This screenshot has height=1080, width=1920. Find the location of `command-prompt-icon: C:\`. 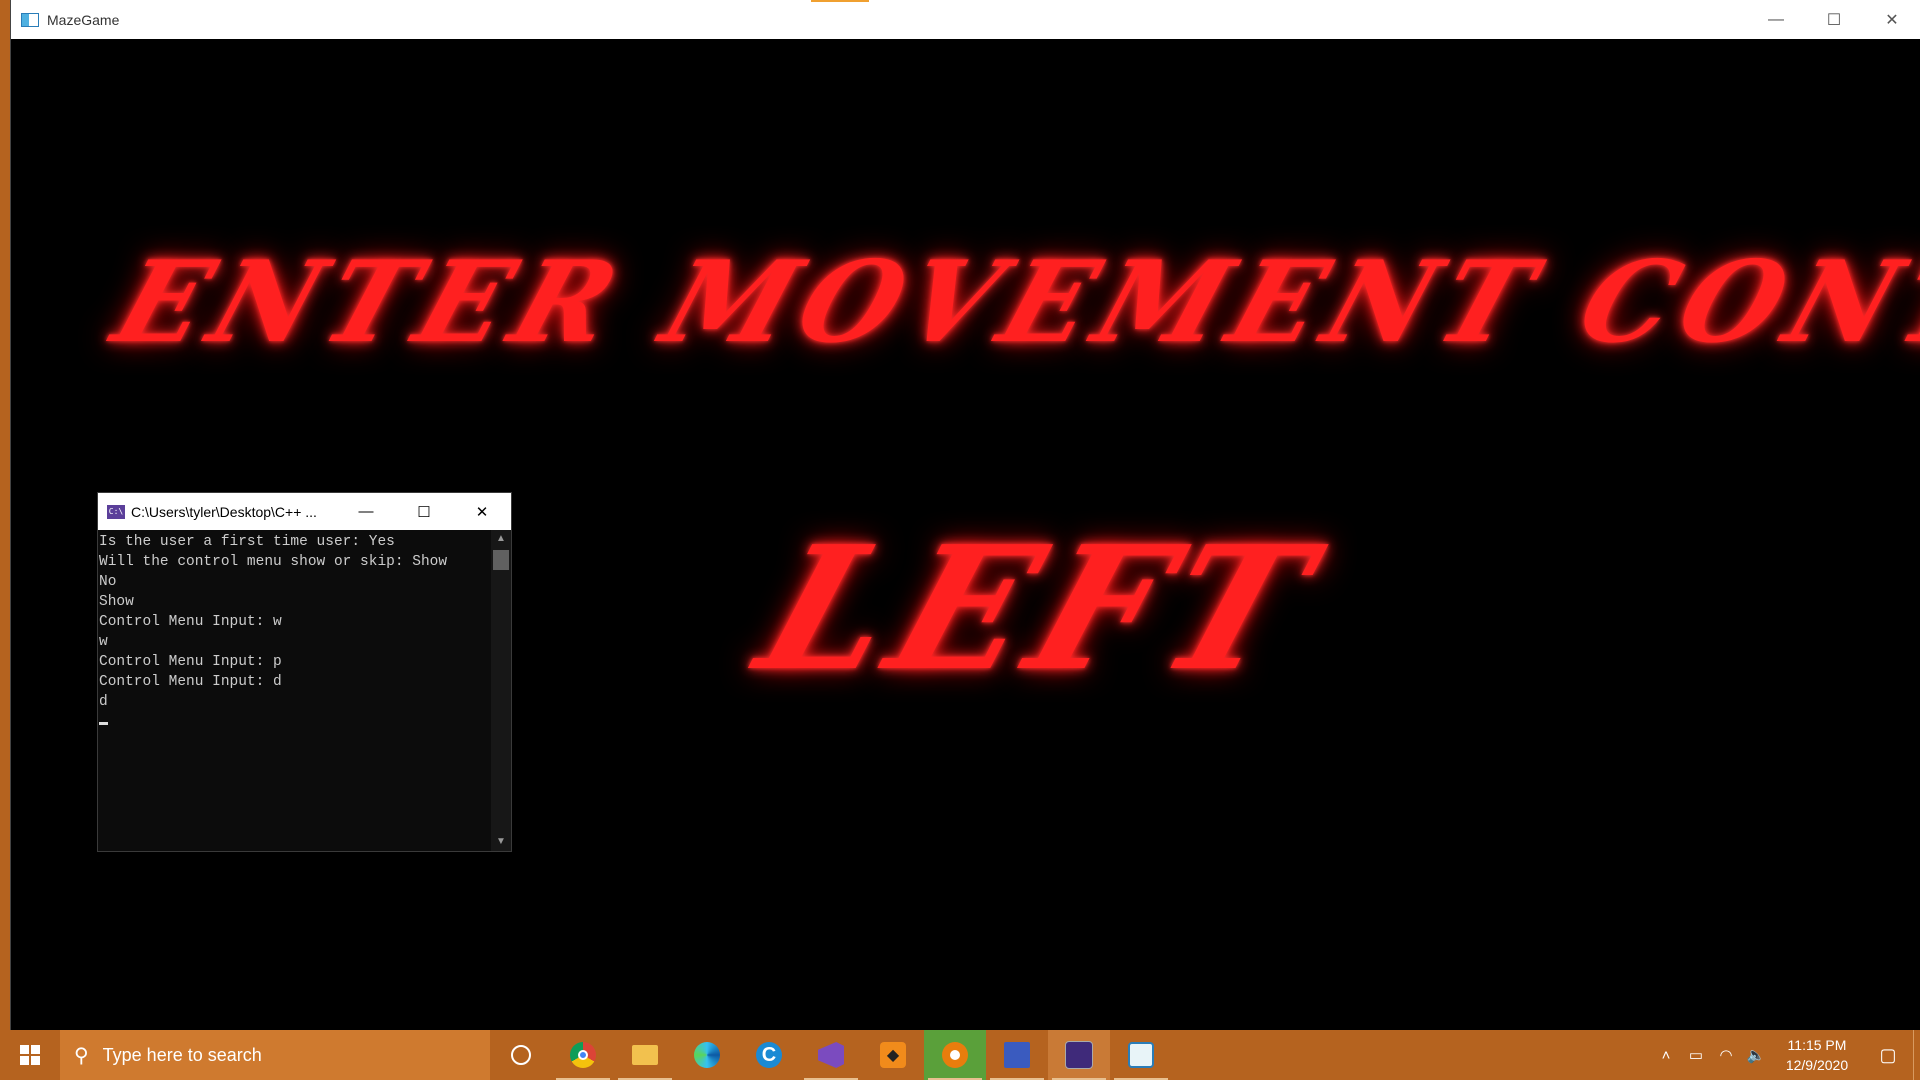

command-prompt-icon: C:\ is located at coordinates (116, 511).